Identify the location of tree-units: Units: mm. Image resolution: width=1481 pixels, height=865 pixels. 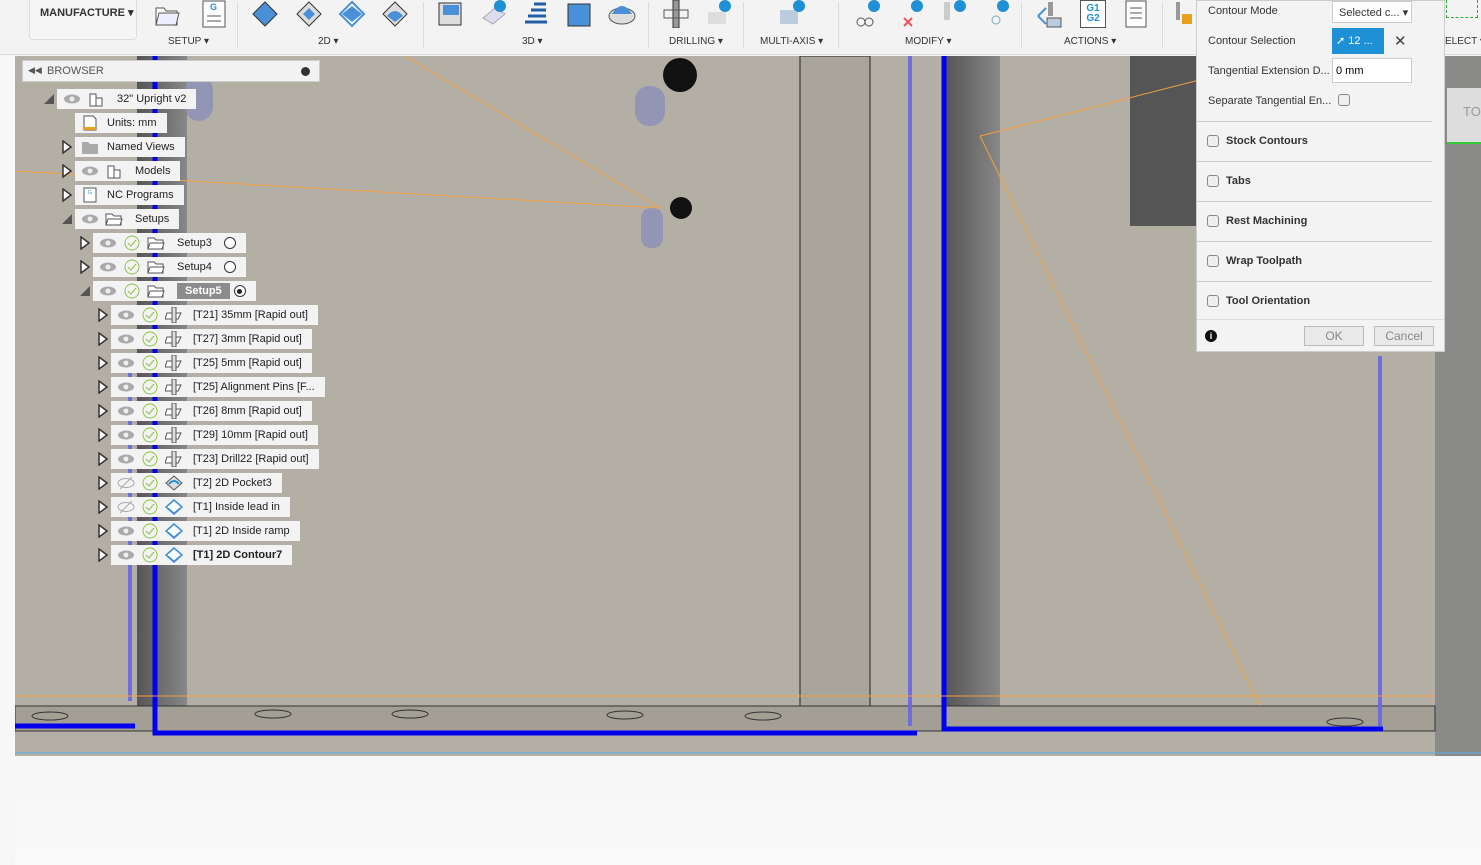
(121, 123).